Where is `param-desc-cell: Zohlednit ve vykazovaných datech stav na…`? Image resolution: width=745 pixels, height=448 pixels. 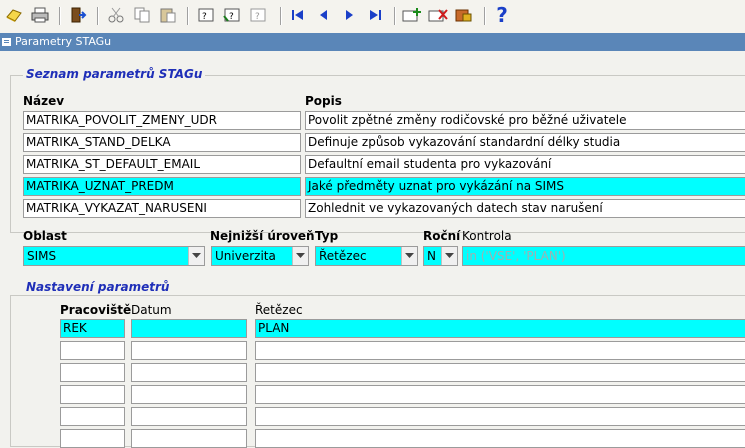 param-desc-cell: Zohlednit ve vykazovaných datech stav na… is located at coordinates (525, 208).